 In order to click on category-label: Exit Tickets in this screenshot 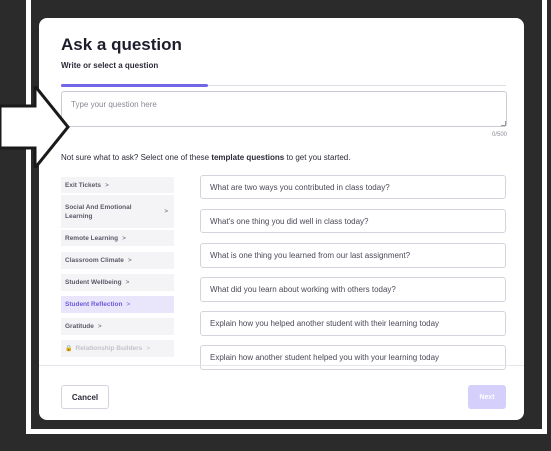, I will do `click(83, 185)`.